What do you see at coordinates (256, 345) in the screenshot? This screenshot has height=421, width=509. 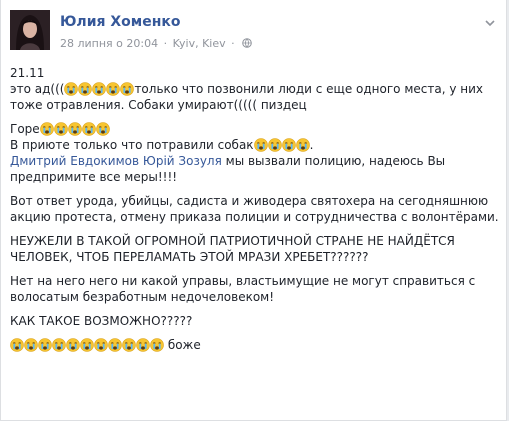 I see `post-paragraph-7: боже` at bounding box center [256, 345].